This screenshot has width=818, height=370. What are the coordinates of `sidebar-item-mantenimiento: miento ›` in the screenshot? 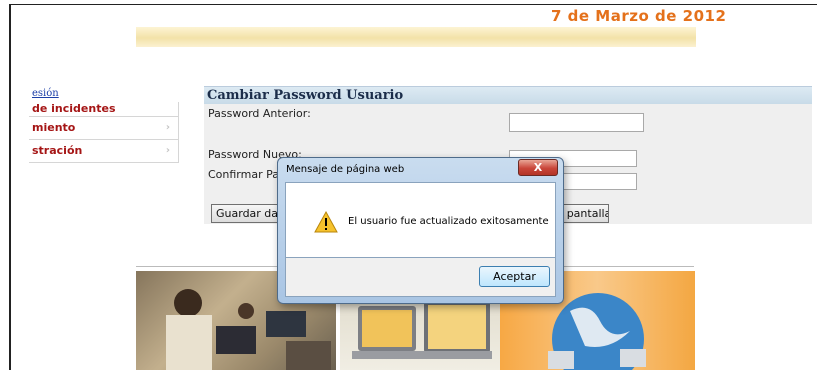 It's located at (104, 128).